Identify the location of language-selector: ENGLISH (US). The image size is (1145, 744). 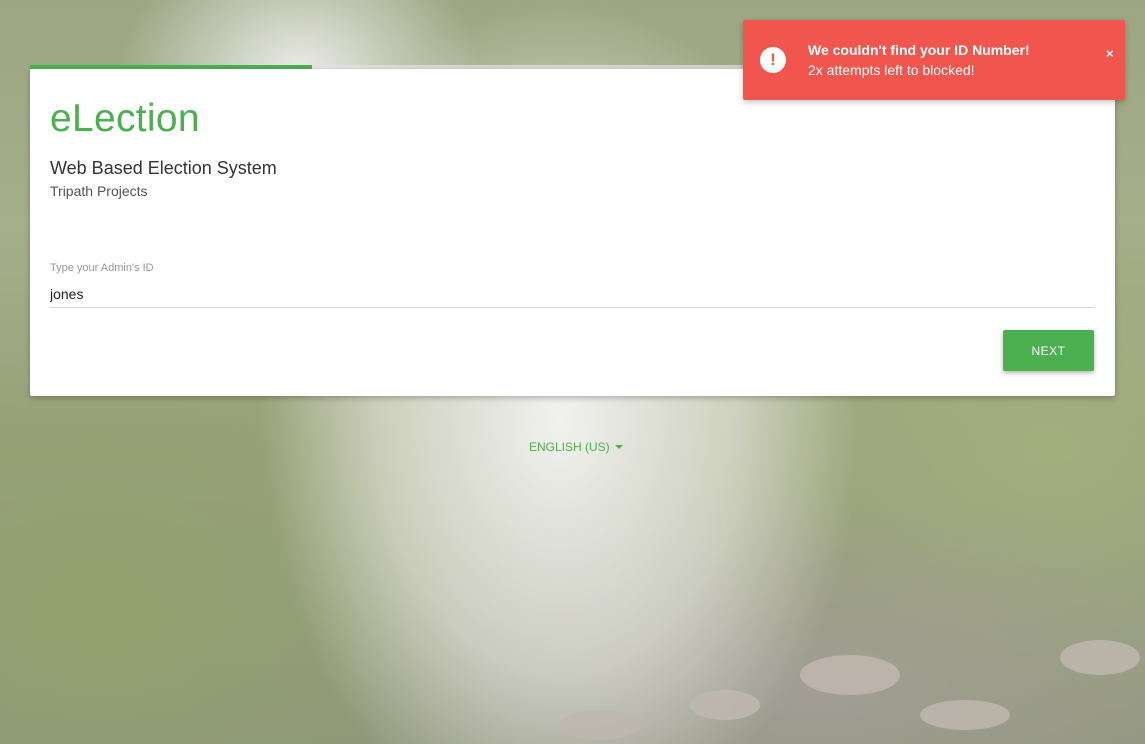
(576, 447).